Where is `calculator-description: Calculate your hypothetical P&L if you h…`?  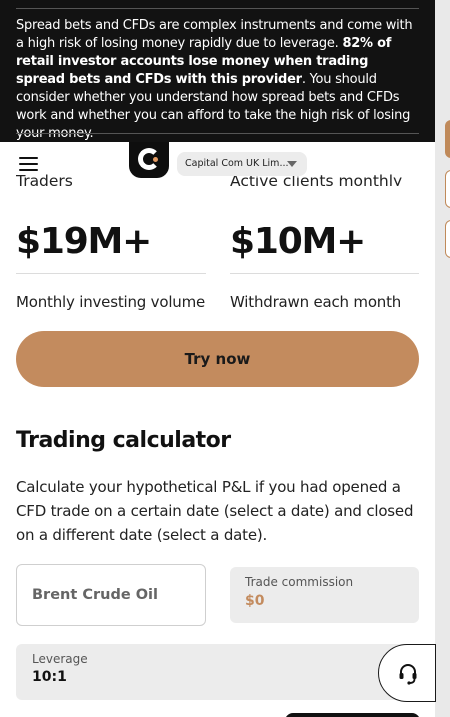 calculator-description: Calculate your hypothetical P&L if you h… is located at coordinates (215, 511).